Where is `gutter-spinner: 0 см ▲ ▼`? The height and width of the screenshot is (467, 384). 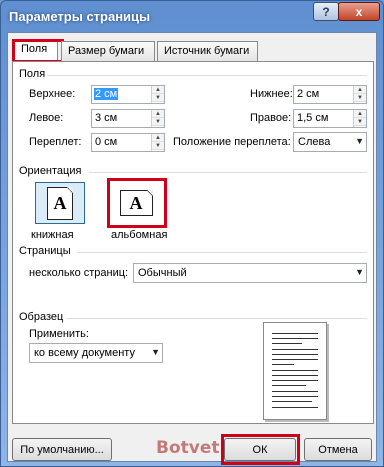
gutter-spinner: 0 см ▲ ▼ is located at coordinates (128, 142).